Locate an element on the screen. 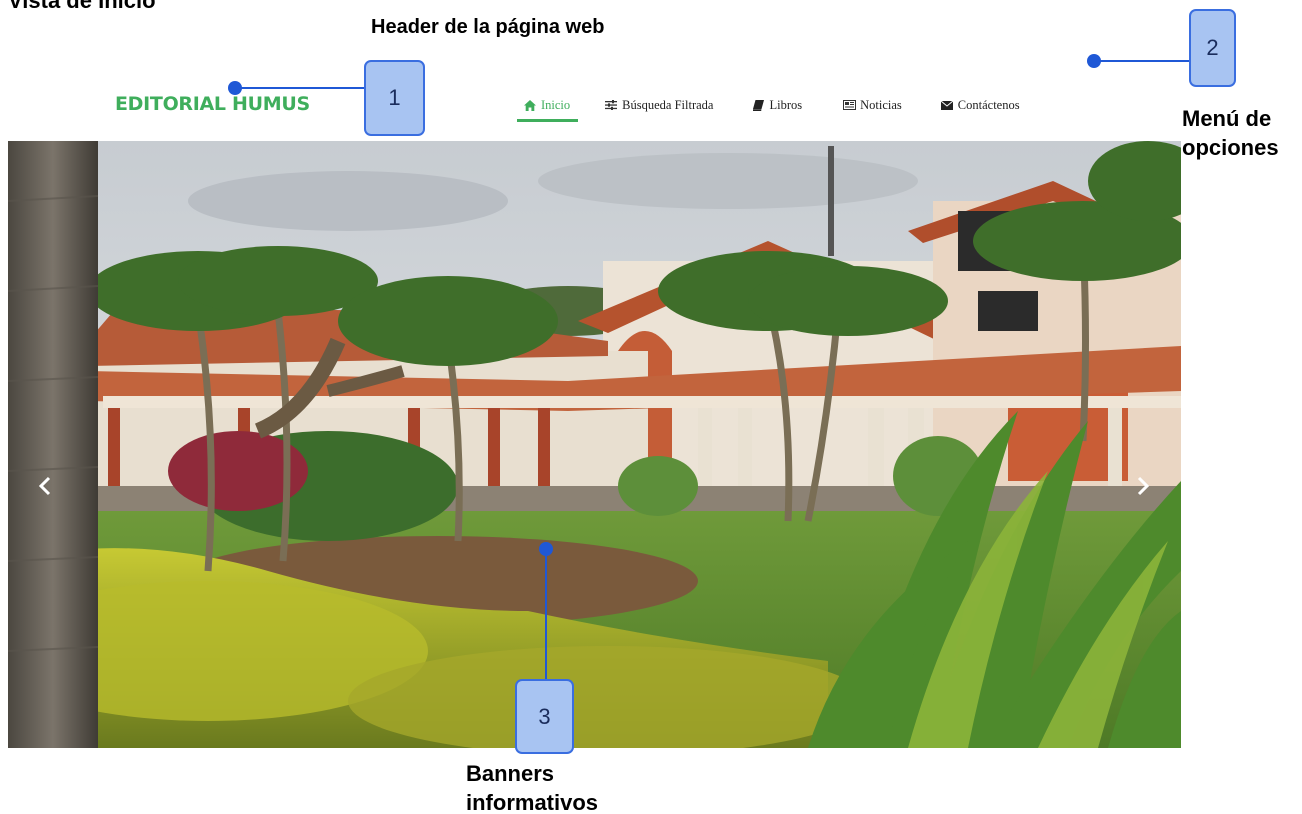  document-title: Vista de Inicio is located at coordinates (82, 6).